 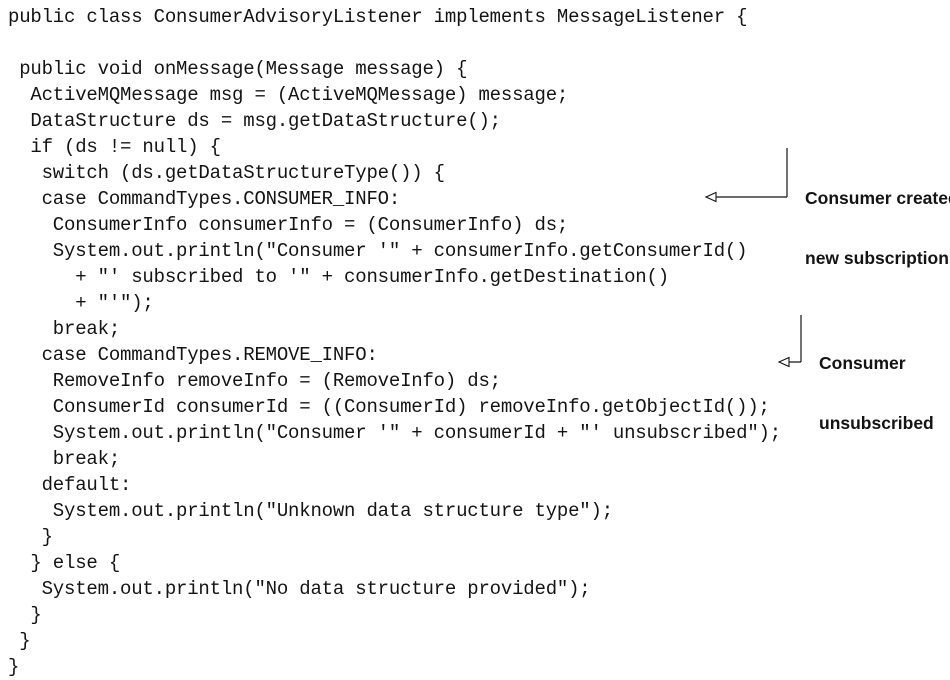 What do you see at coordinates (862, 363) in the screenshot?
I see `callout-consumer-unsubscribed-line1: Consumer` at bounding box center [862, 363].